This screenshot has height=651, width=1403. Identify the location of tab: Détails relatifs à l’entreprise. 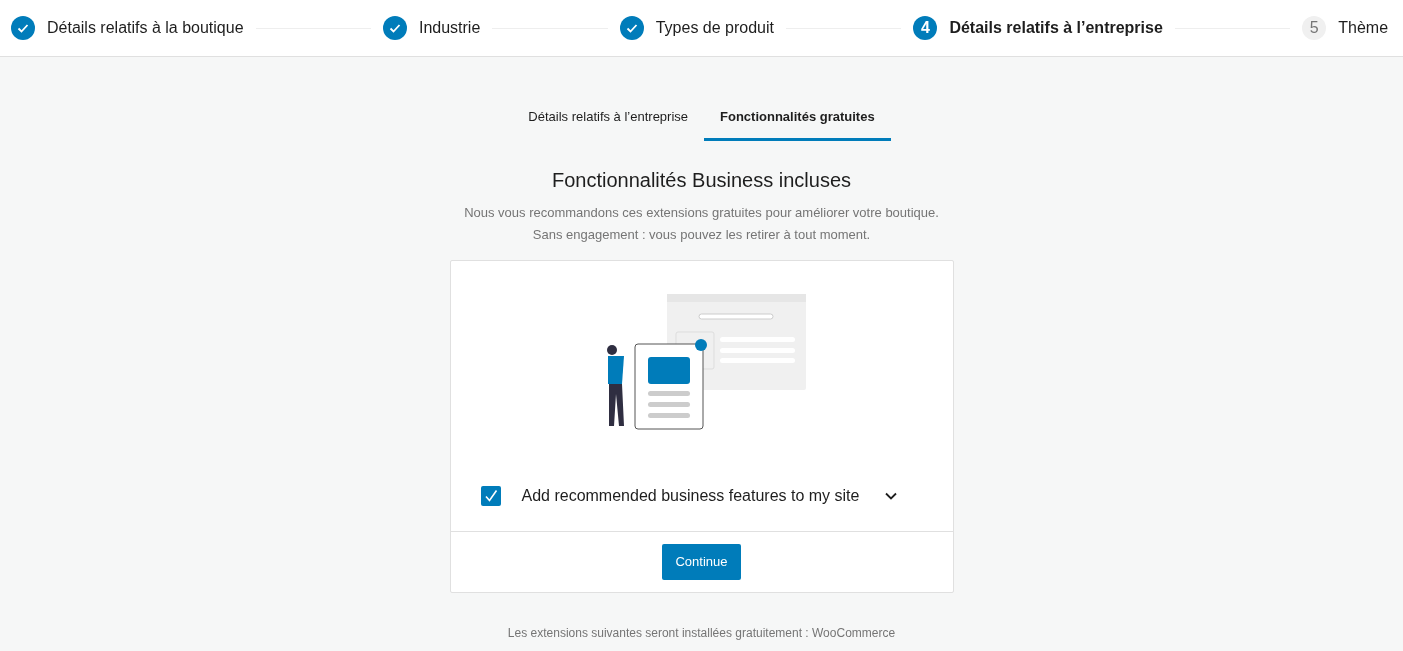
(608, 118).